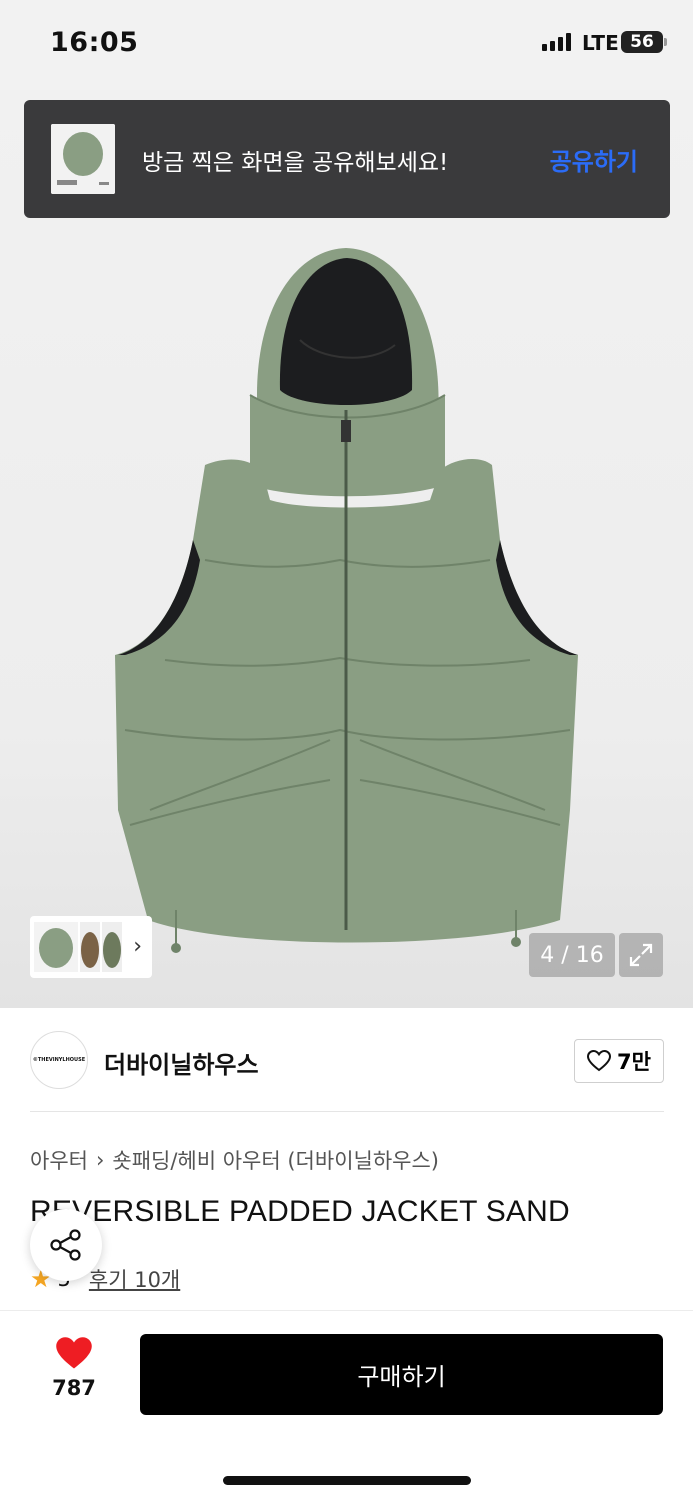  What do you see at coordinates (346, 45) in the screenshot?
I see `status-bar: 16:05 LTE 56` at bounding box center [346, 45].